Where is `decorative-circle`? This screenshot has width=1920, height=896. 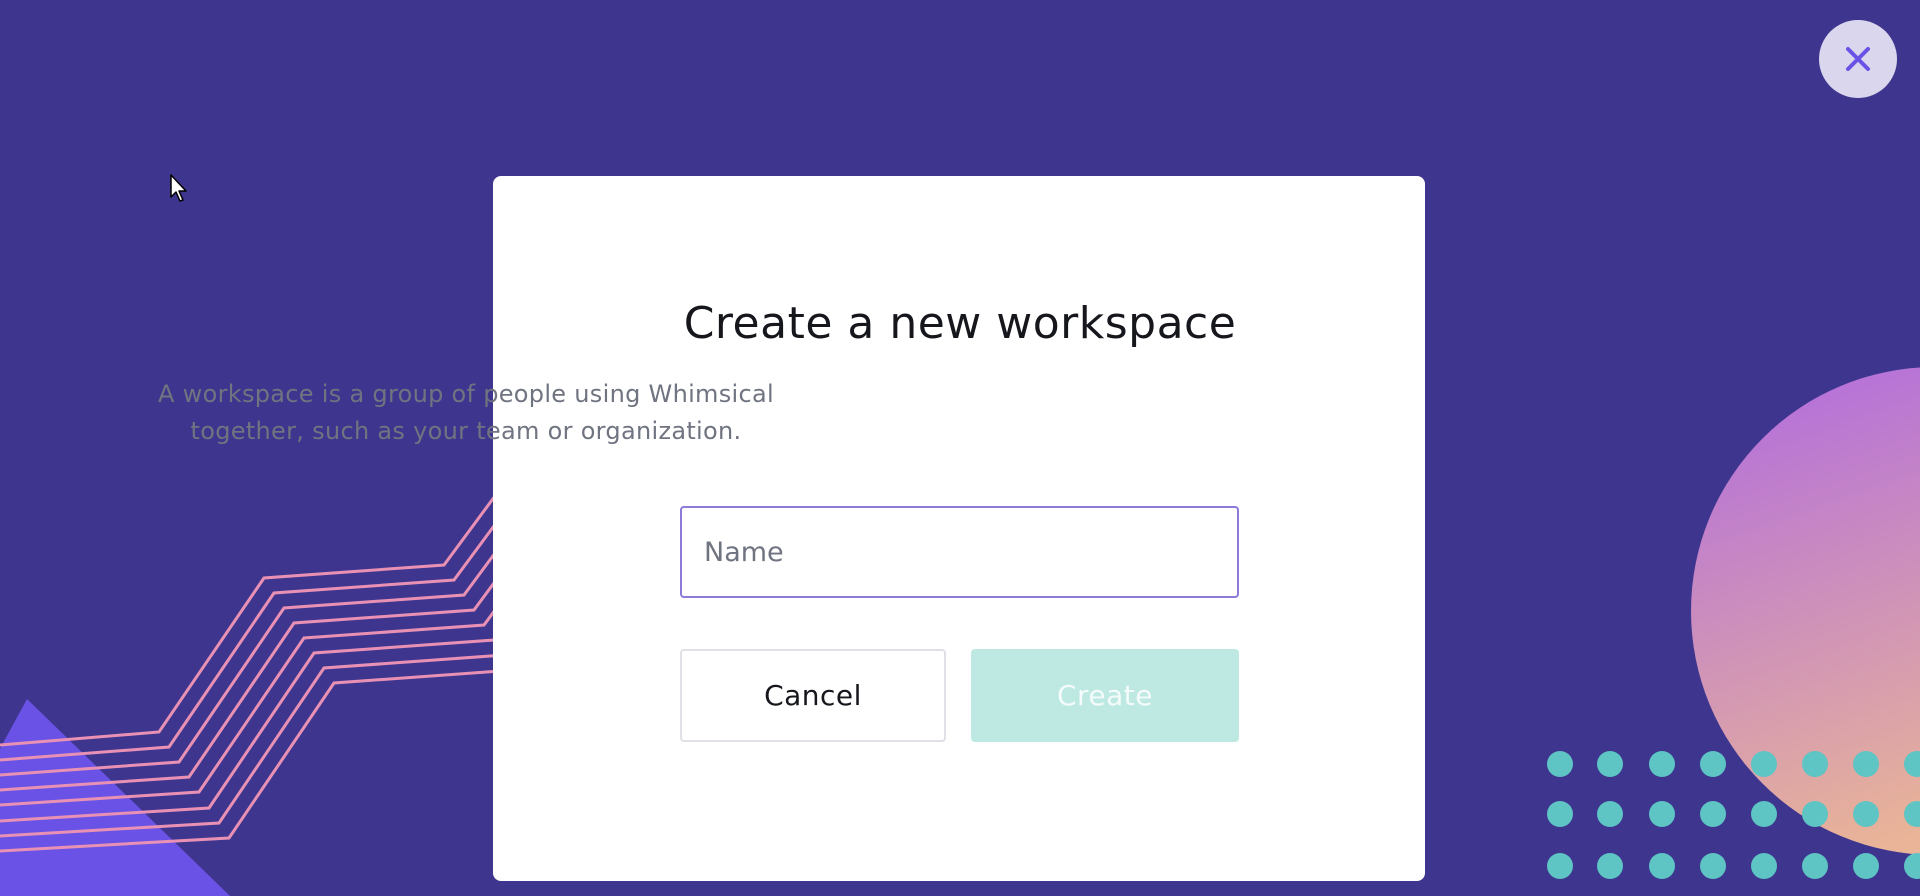 decorative-circle is located at coordinates (1805, 611).